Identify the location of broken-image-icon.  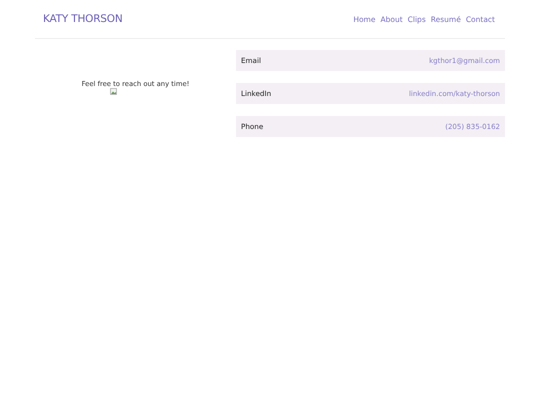
(113, 91).